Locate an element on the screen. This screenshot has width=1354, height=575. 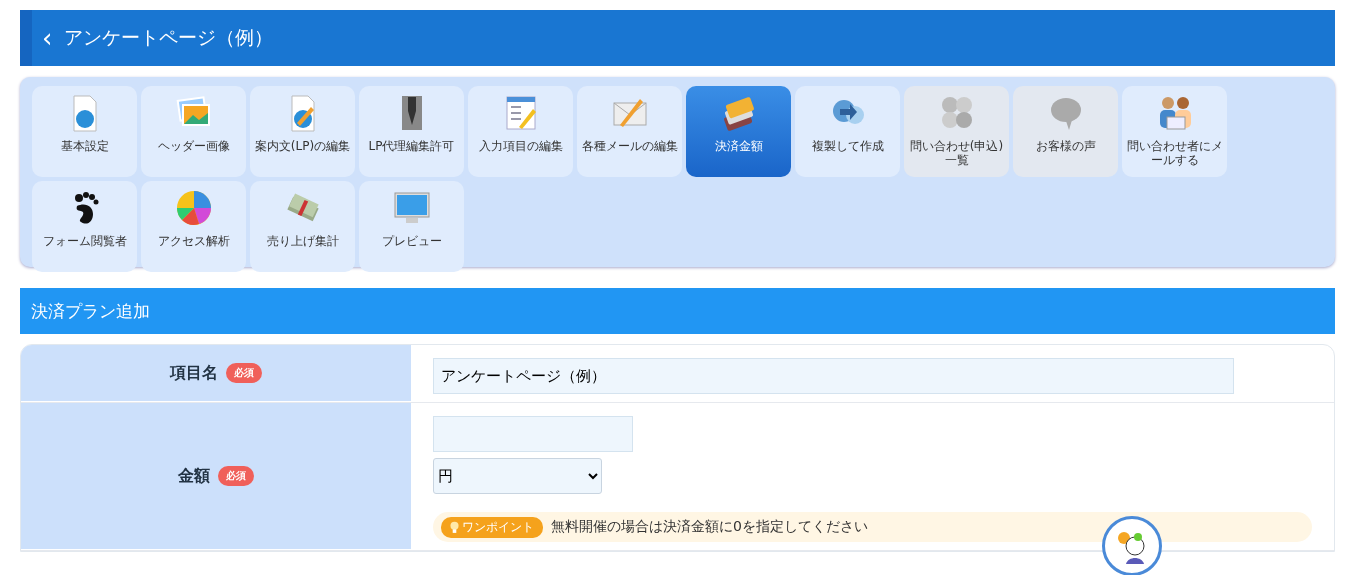
tool-tile: 基本設定 is located at coordinates (84, 131).